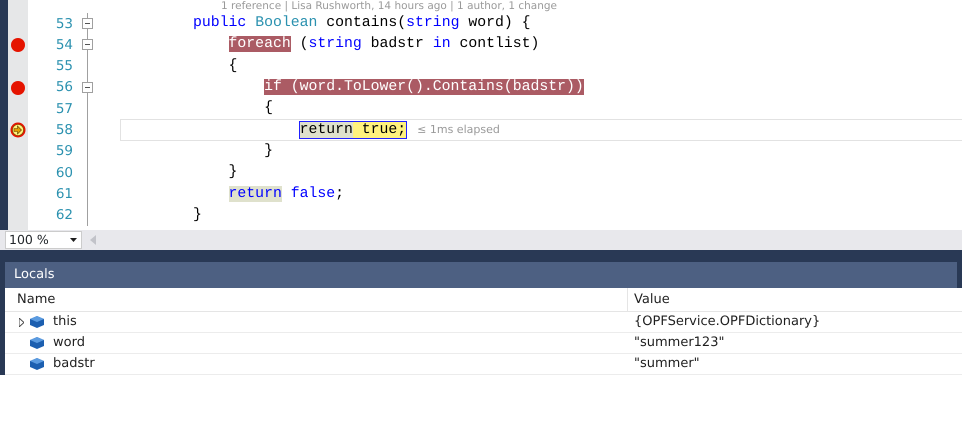 The width and height of the screenshot is (962, 441). Describe the element at coordinates (795, 299) in the screenshot. I see `column-header: Value` at that location.